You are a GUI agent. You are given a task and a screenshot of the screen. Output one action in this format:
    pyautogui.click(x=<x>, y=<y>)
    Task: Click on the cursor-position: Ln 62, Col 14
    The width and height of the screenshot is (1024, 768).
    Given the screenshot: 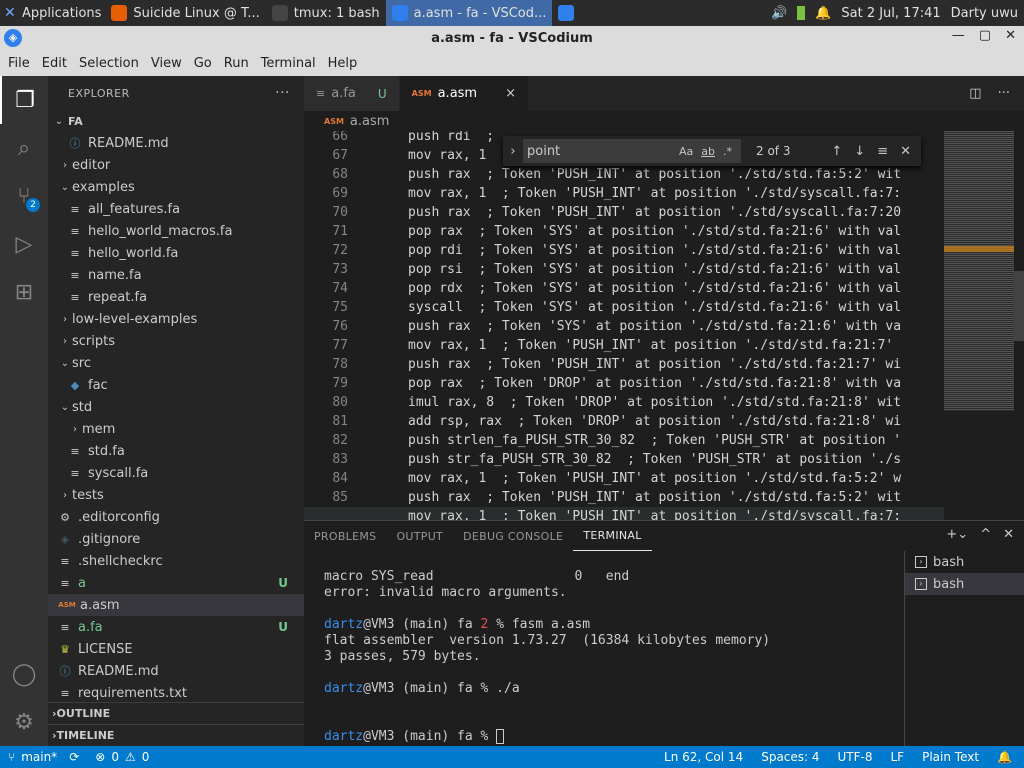 What is the action you would take?
    pyautogui.click(x=703, y=757)
    